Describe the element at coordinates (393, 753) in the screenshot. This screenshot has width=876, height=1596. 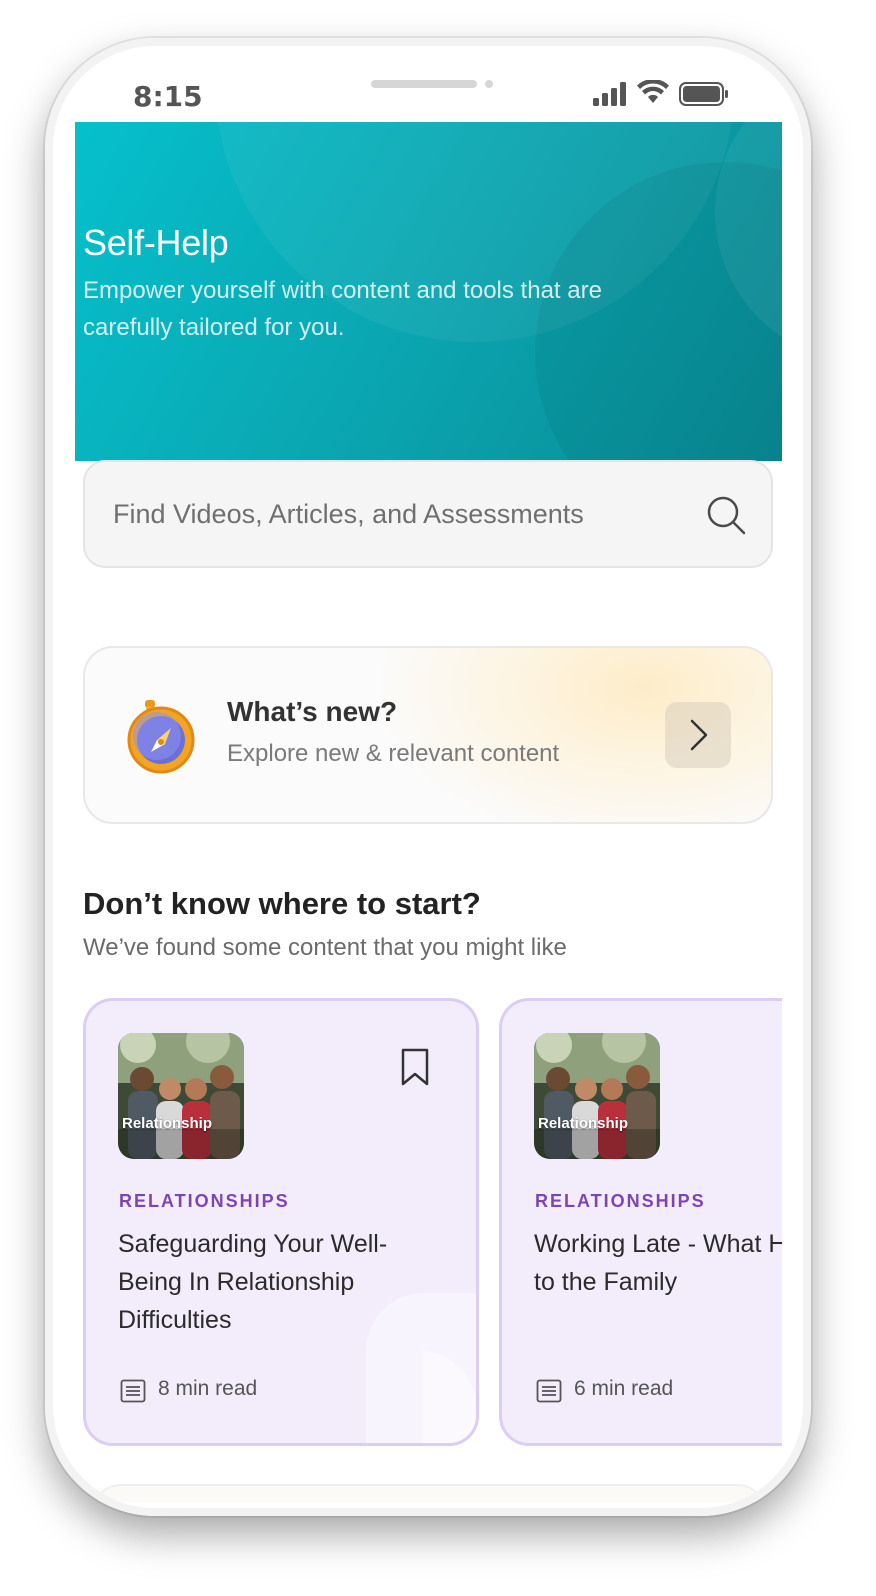
I see `whats-new-subtitle: Explore new & relevant content` at that location.